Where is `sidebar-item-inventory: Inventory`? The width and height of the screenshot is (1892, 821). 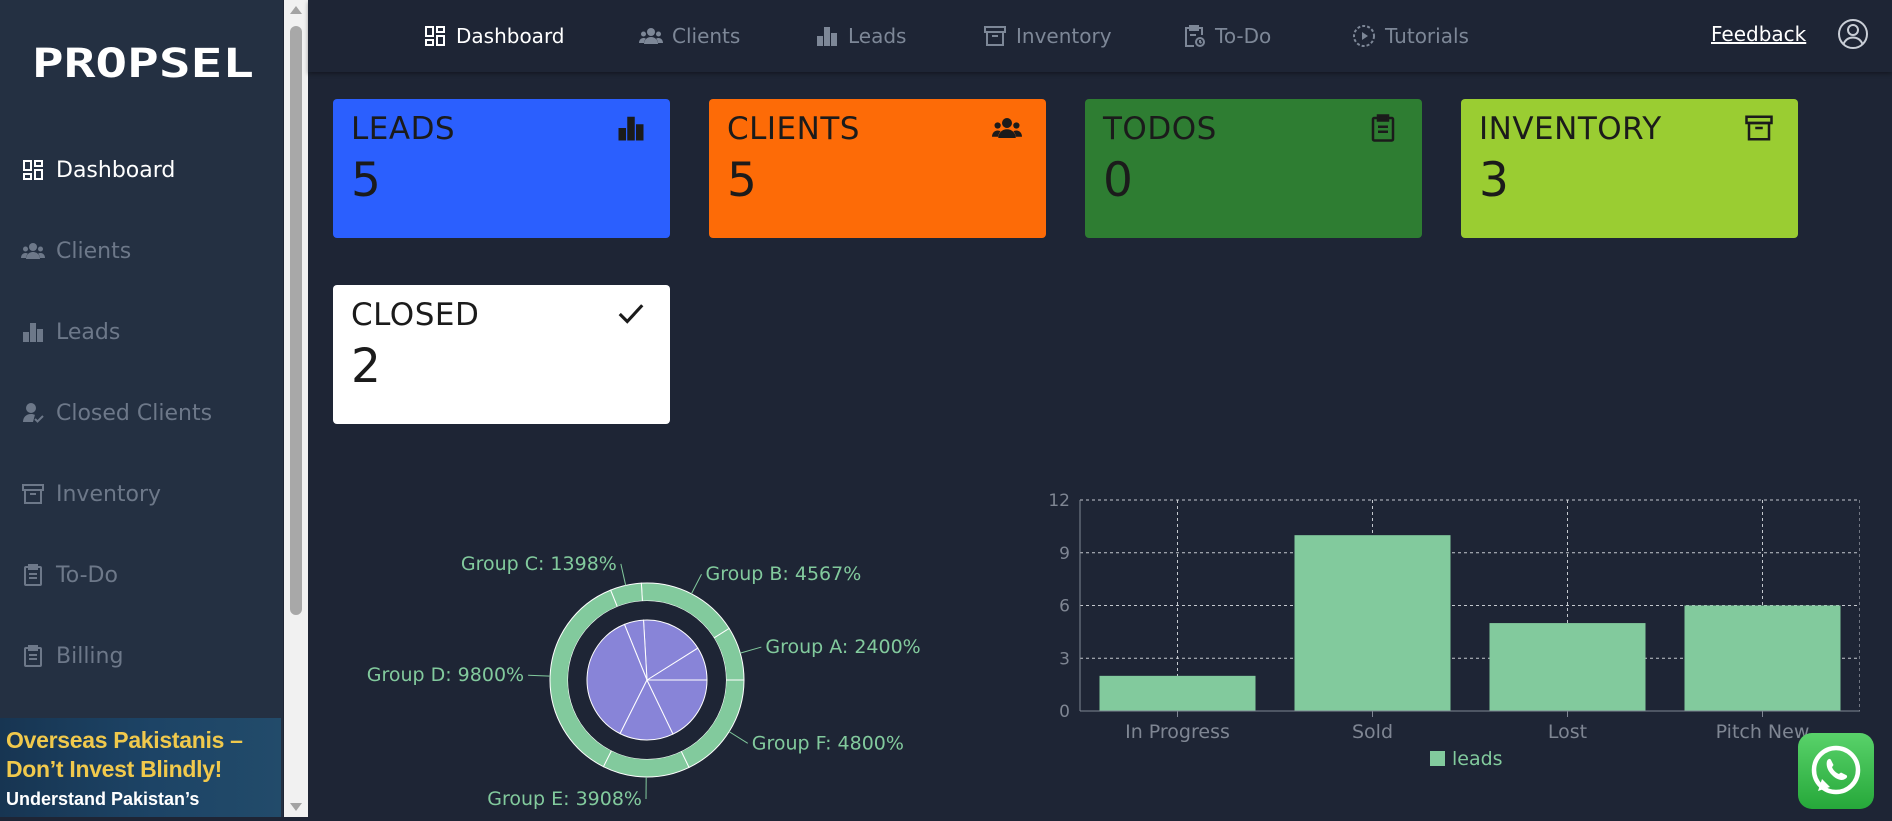 sidebar-item-inventory: Inventory is located at coordinates (141, 494).